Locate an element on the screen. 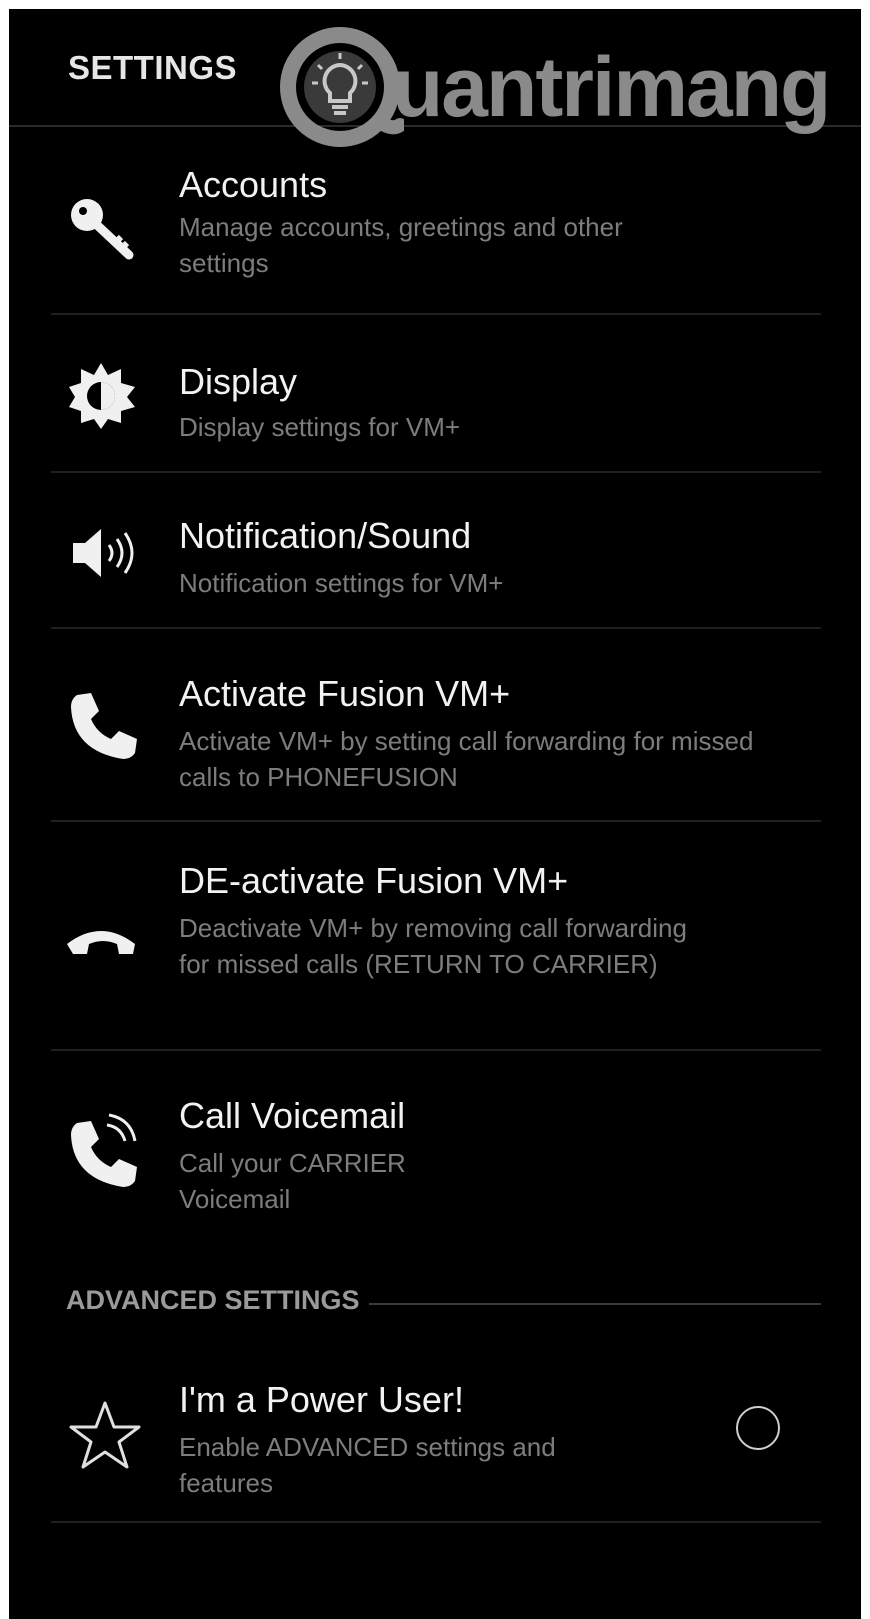 This screenshot has width=870, height=1619. section-header-line is located at coordinates (595, 1304).